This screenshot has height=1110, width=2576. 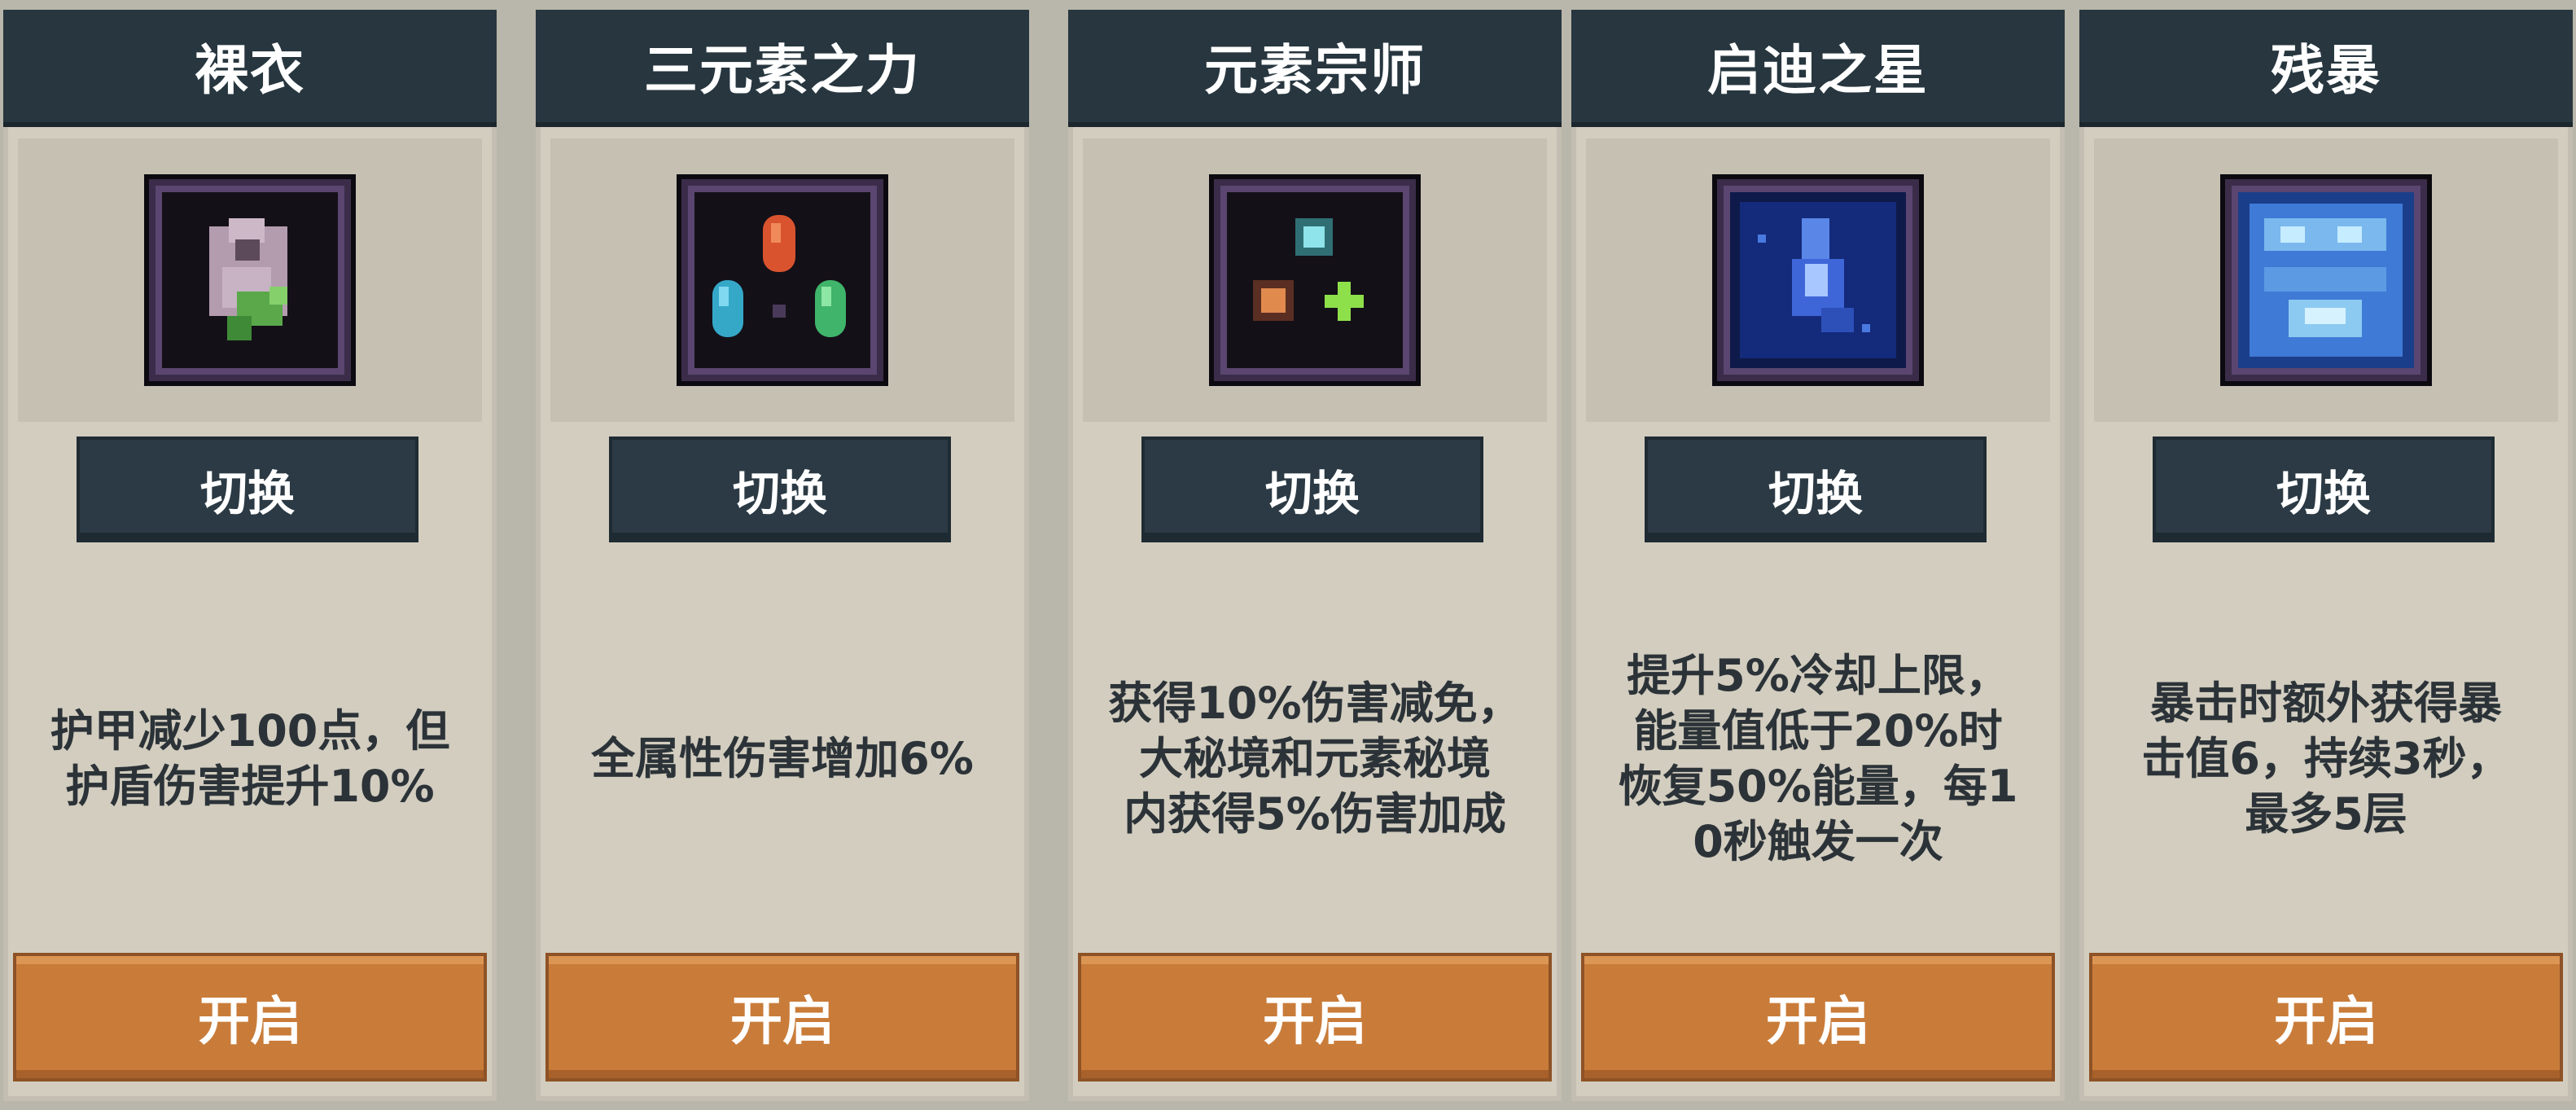 I want to click on three-element-crystals-icon, so click(x=782, y=280).